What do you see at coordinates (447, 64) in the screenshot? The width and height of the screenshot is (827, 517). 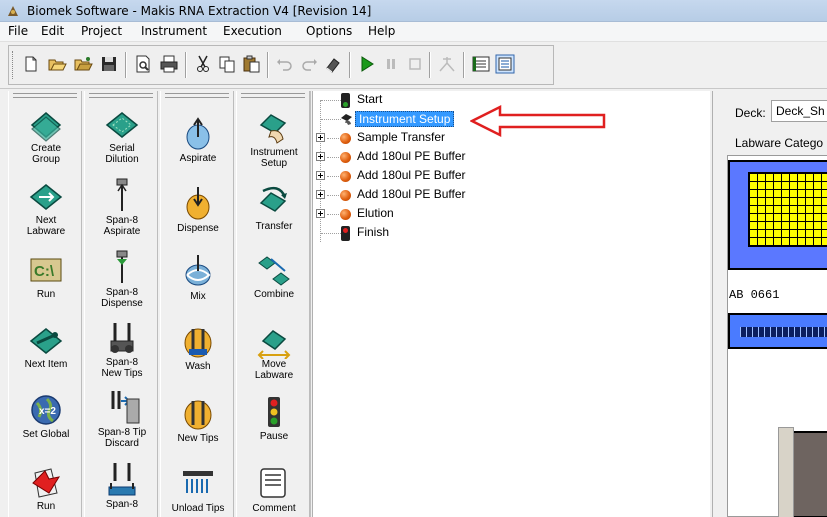 I see `step-icon` at bounding box center [447, 64].